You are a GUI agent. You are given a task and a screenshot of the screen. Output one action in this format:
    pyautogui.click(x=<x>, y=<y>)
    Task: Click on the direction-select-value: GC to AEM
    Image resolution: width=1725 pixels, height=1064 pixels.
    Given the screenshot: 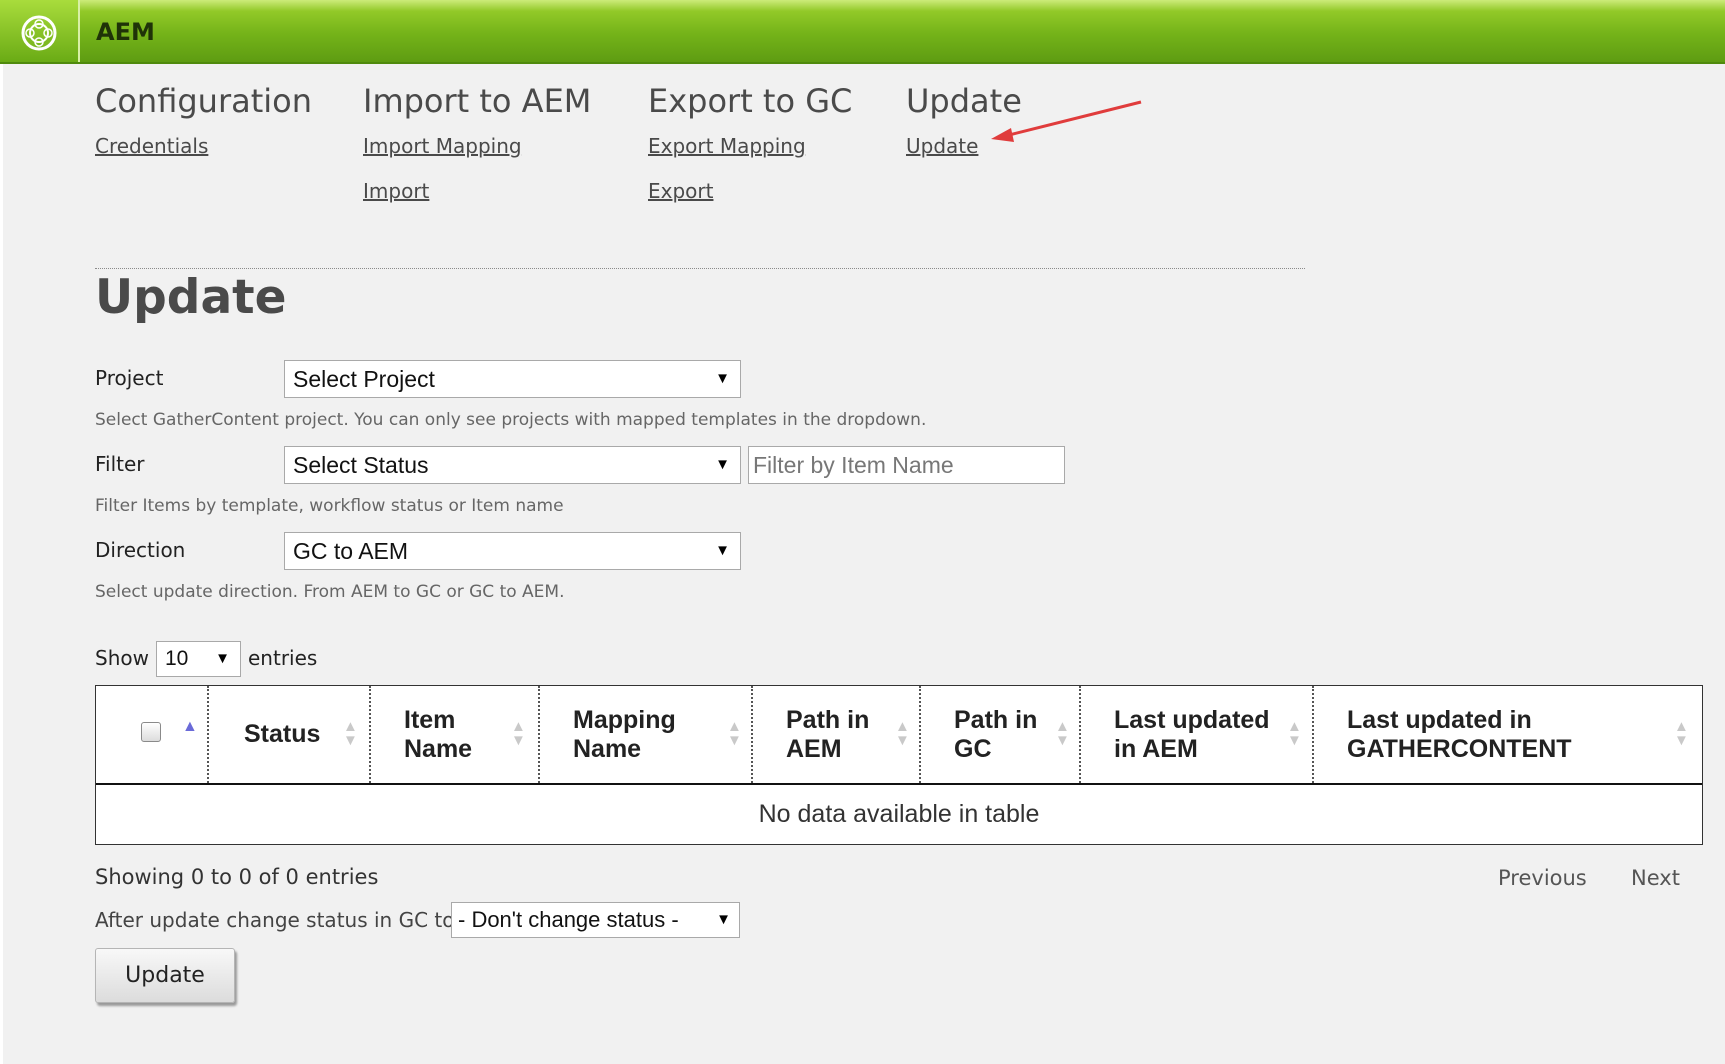 What is the action you would take?
    pyautogui.click(x=351, y=551)
    